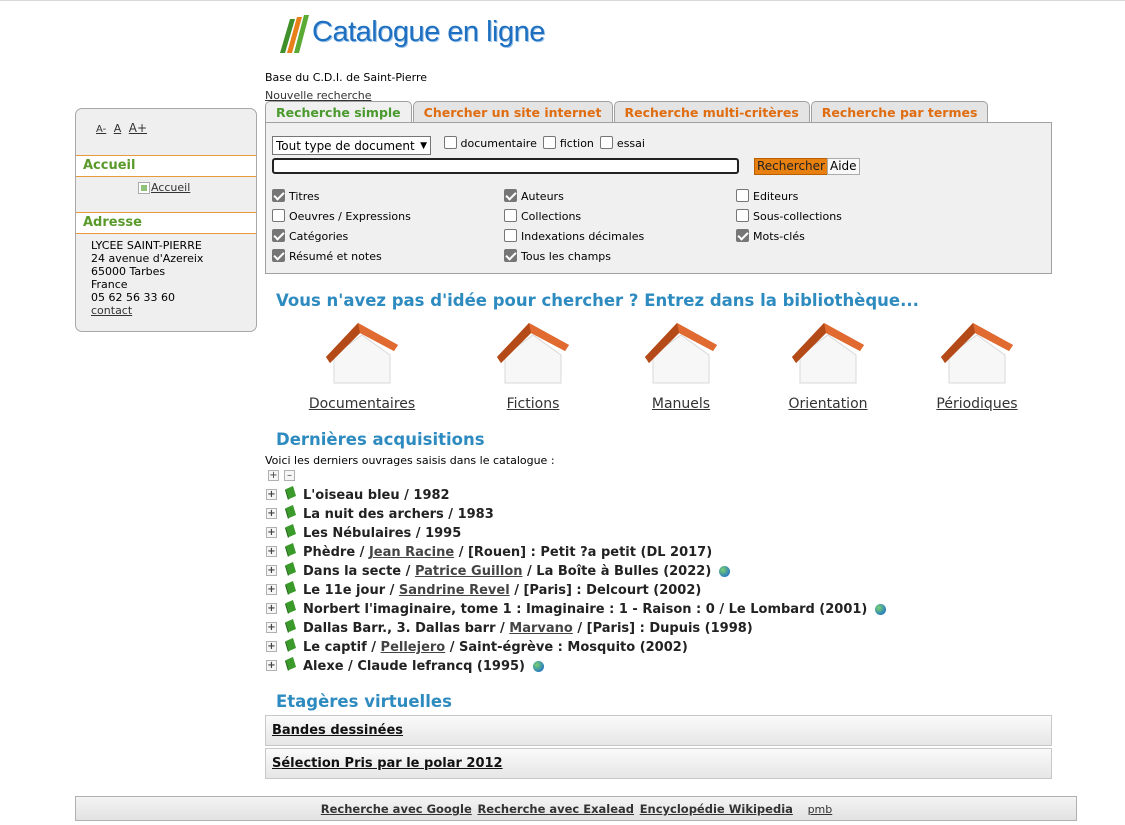 Image resolution: width=1125 pixels, height=825 pixels. What do you see at coordinates (899, 112) in the screenshot?
I see `tab-par-termes: Recherche par termes` at bounding box center [899, 112].